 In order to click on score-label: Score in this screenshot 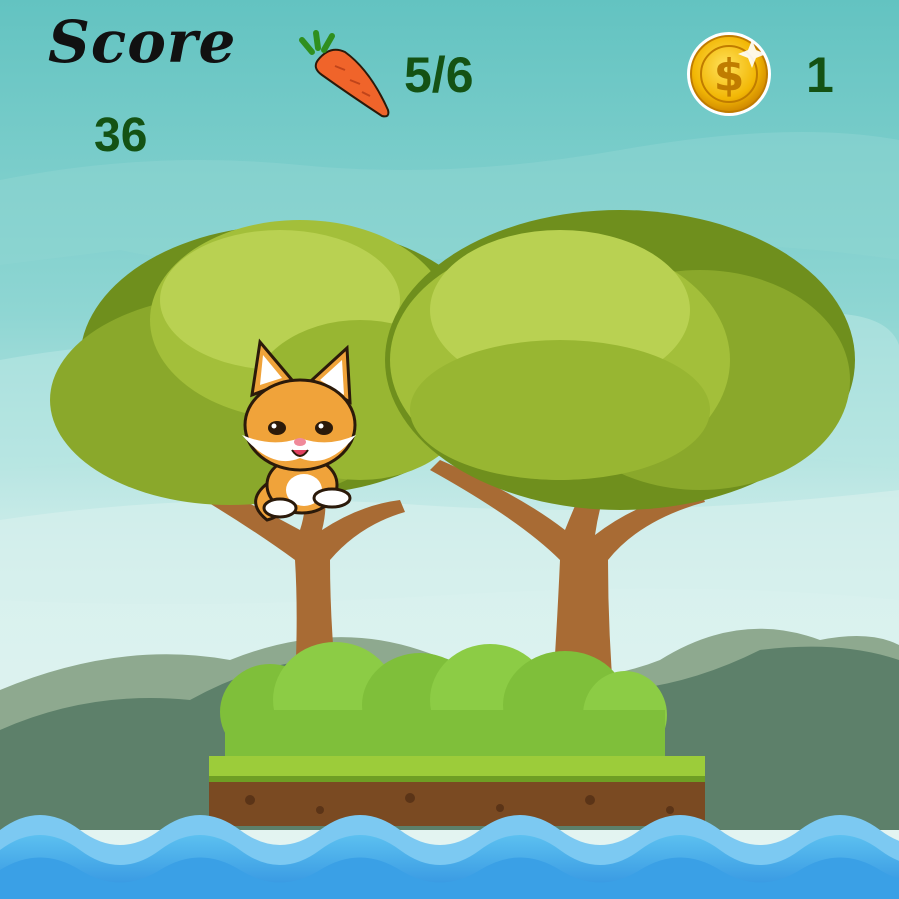, I will do `click(142, 42)`.